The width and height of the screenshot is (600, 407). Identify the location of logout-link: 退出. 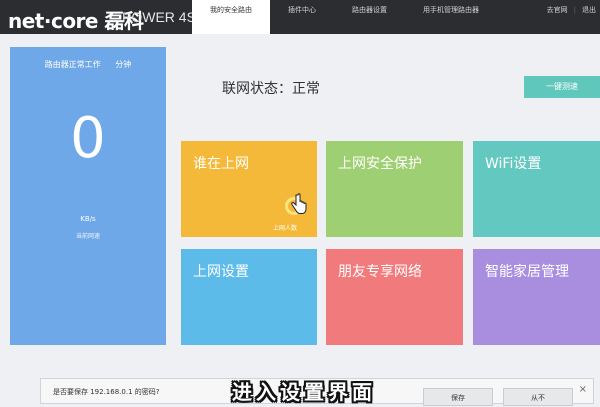
(589, 10).